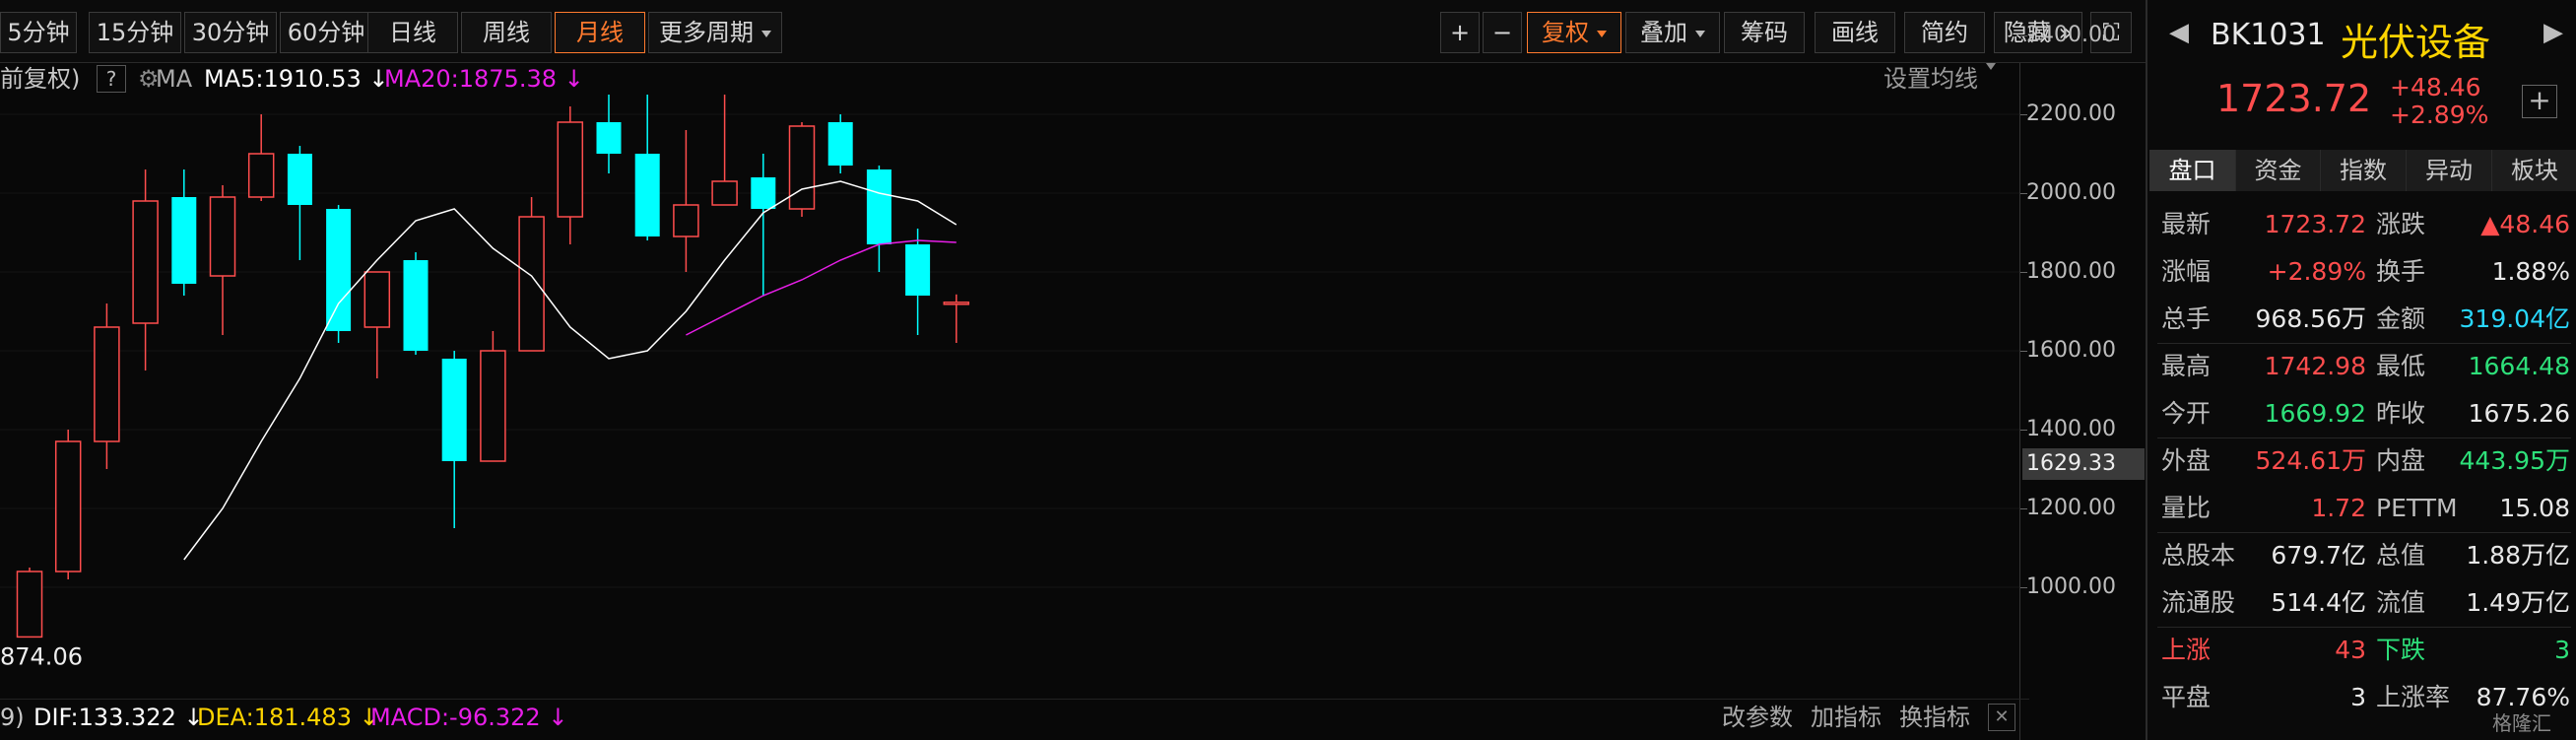 Image resolution: width=2576 pixels, height=740 pixels. I want to click on simple-mode-button: 简约, so click(1945, 32).